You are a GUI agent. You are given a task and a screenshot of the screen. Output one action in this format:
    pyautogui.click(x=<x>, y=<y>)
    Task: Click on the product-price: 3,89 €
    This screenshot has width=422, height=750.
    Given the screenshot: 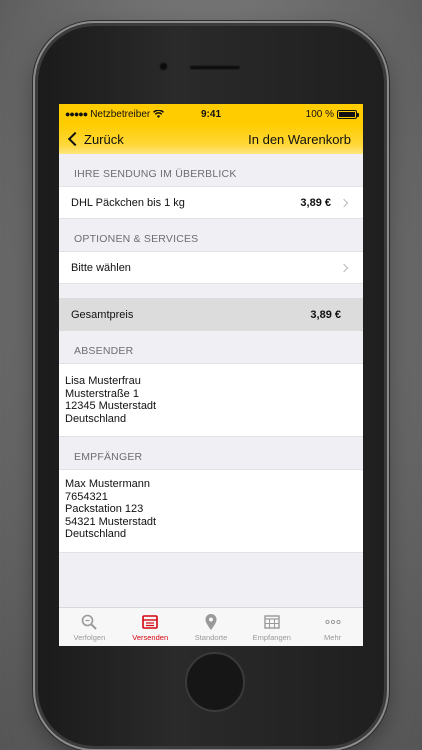 What is the action you would take?
    pyautogui.click(x=315, y=202)
    